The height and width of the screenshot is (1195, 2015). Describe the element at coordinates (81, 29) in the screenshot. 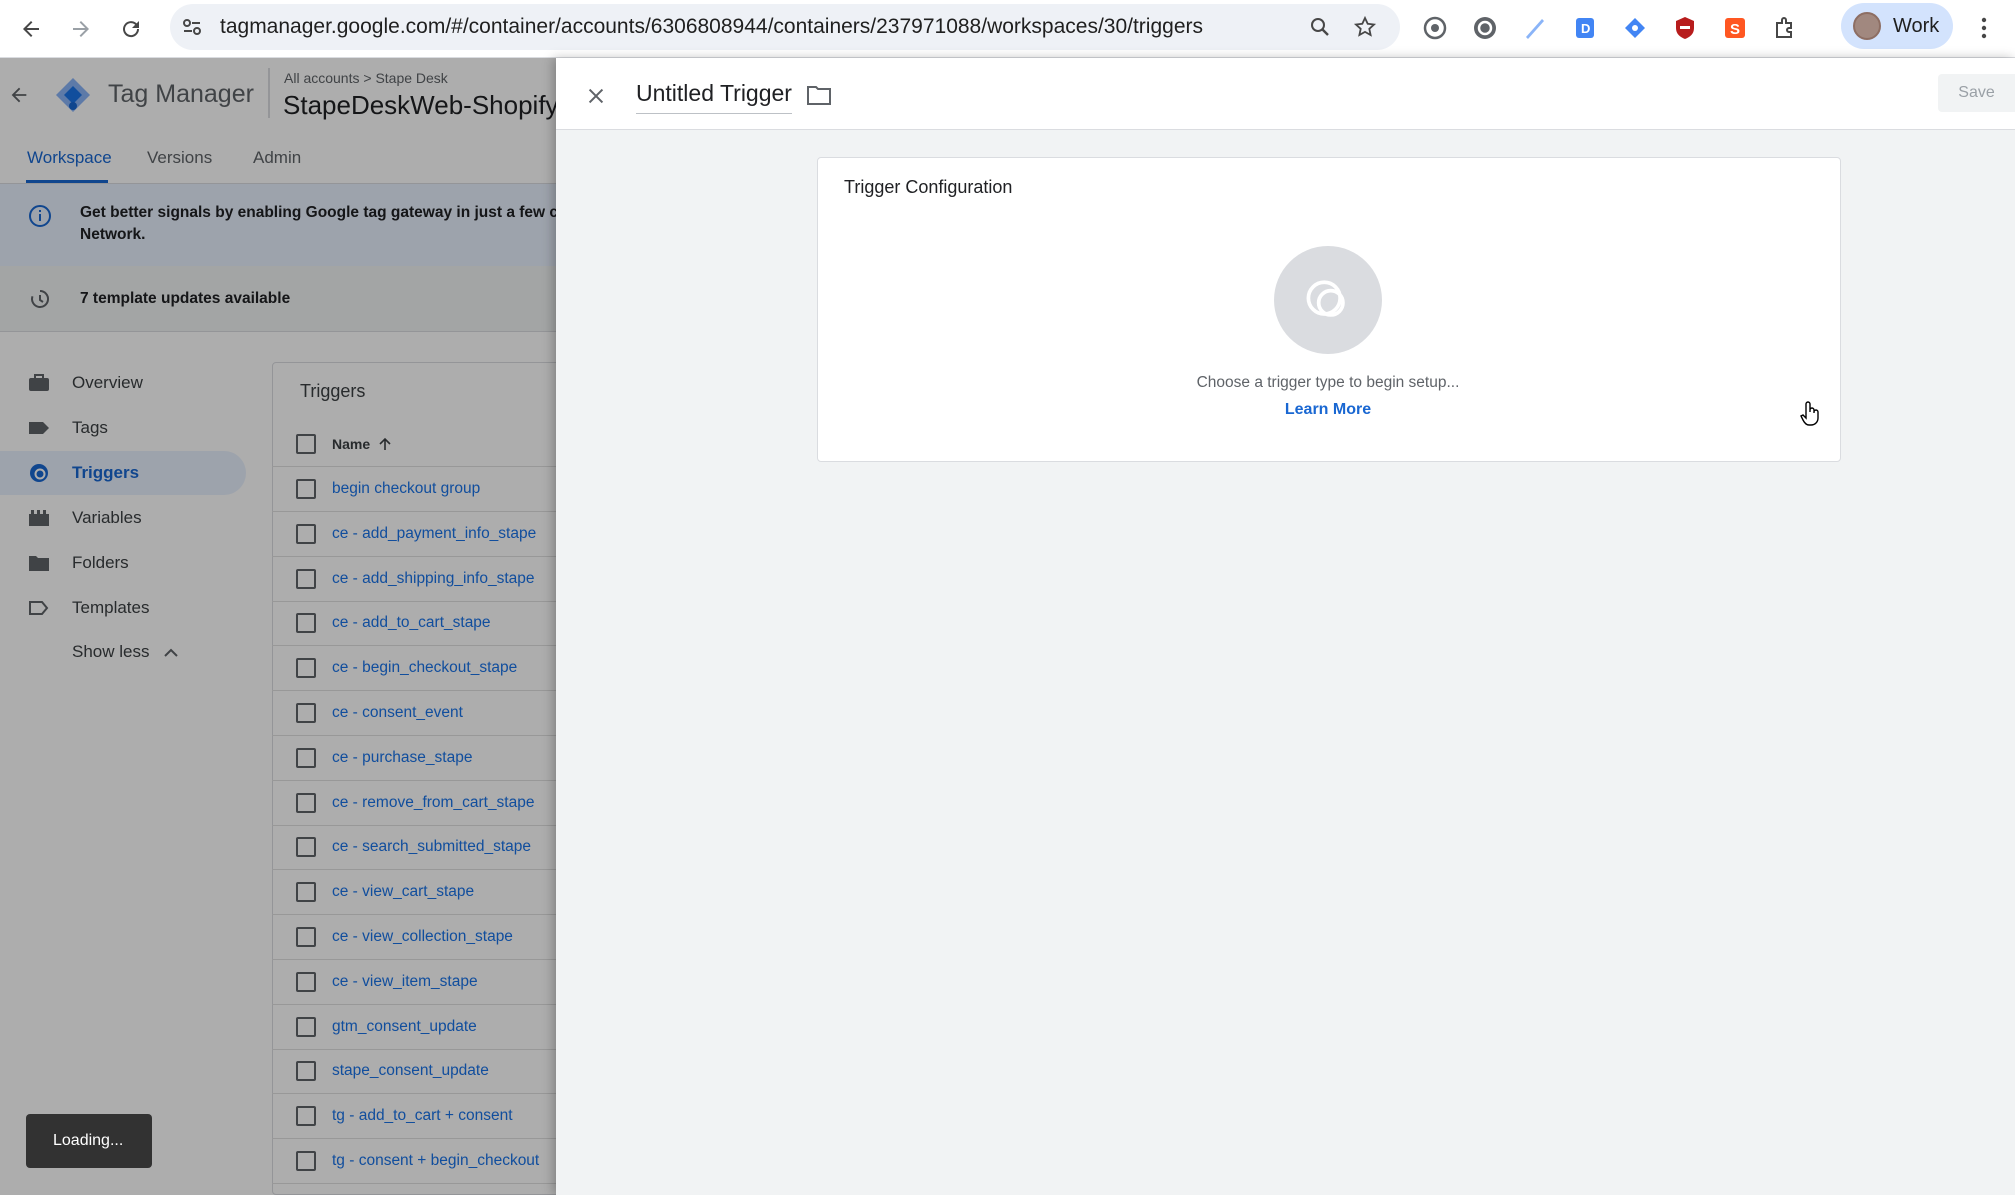

I see `forward-icon` at that location.